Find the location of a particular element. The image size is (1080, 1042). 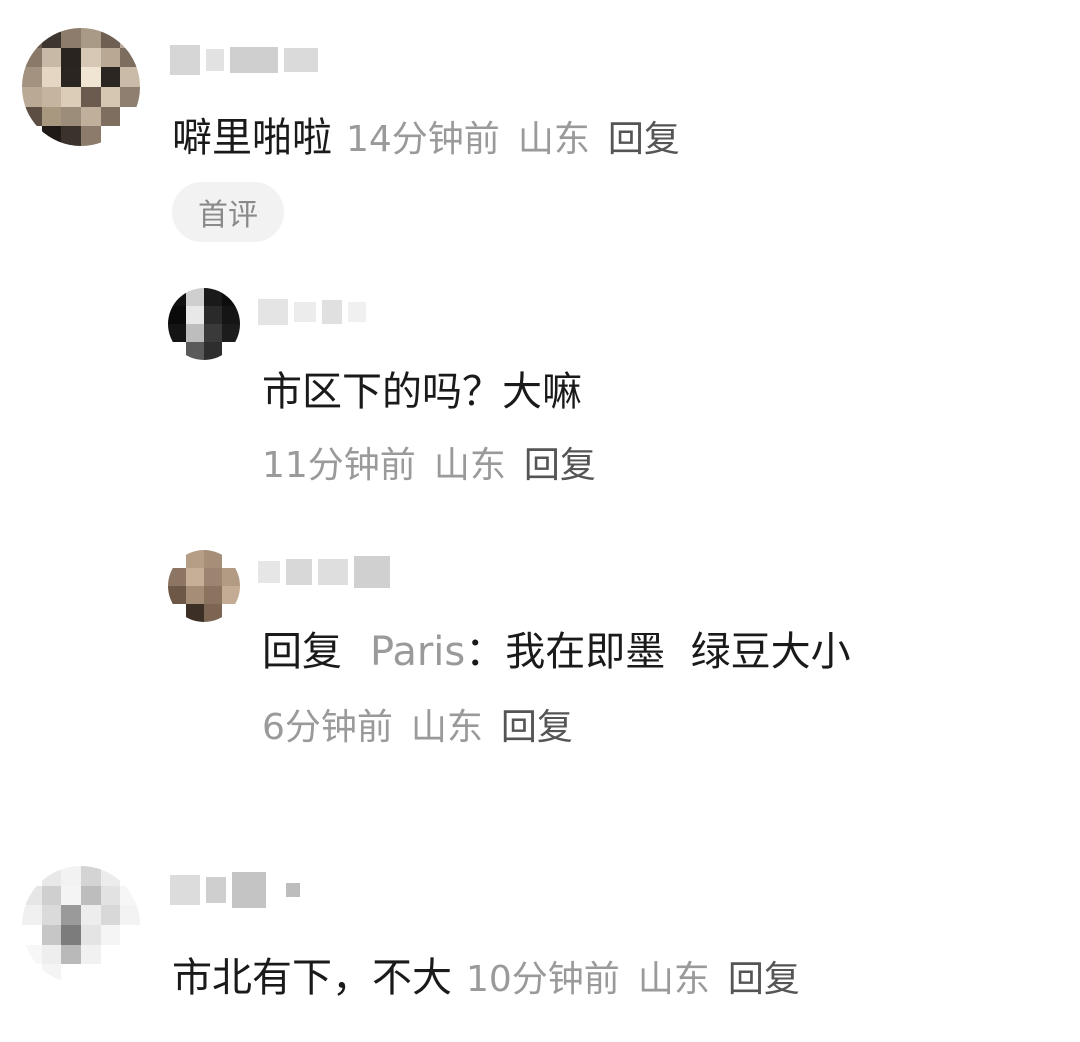

comment-text: 市北有下，不大 is located at coordinates (312, 978).